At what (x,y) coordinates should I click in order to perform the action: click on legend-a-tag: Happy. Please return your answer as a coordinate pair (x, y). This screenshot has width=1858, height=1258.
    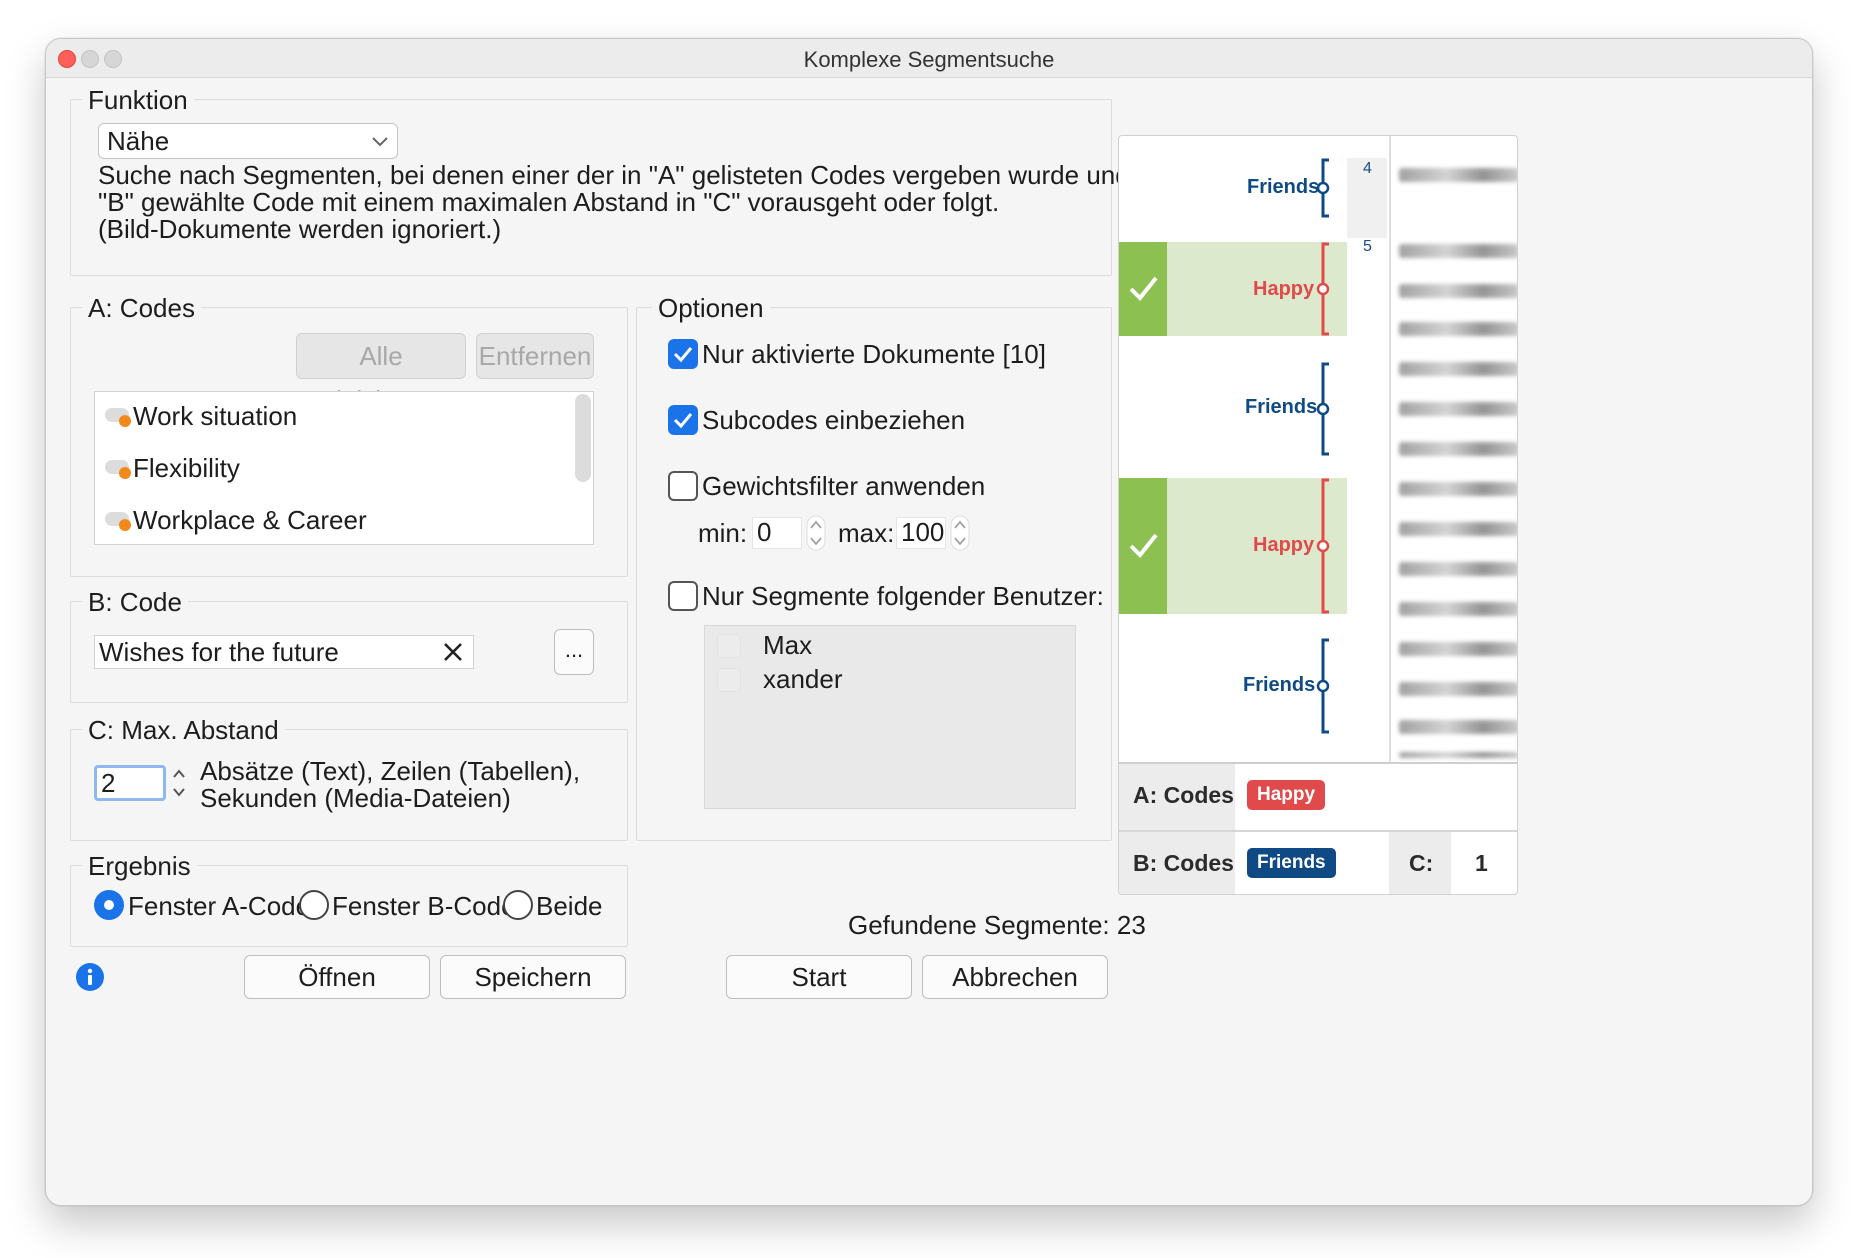
    Looking at the image, I should click on (1286, 795).